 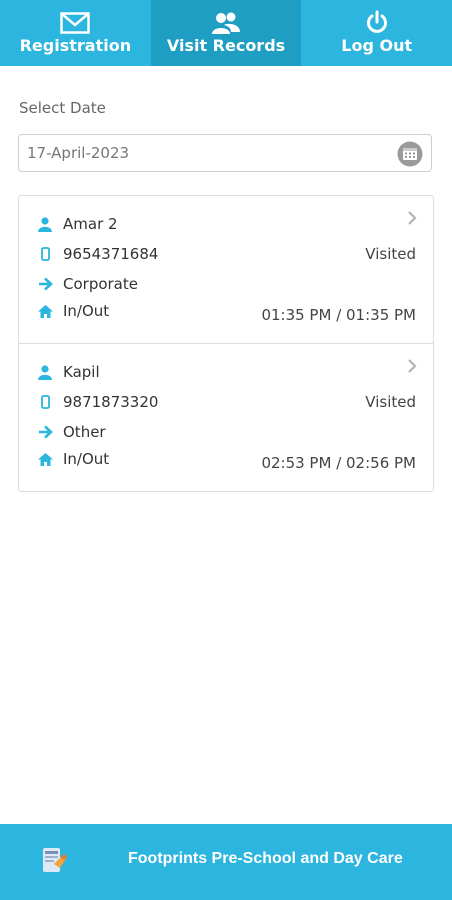 I want to click on date-input: 17-April-2023, so click(x=225, y=153).